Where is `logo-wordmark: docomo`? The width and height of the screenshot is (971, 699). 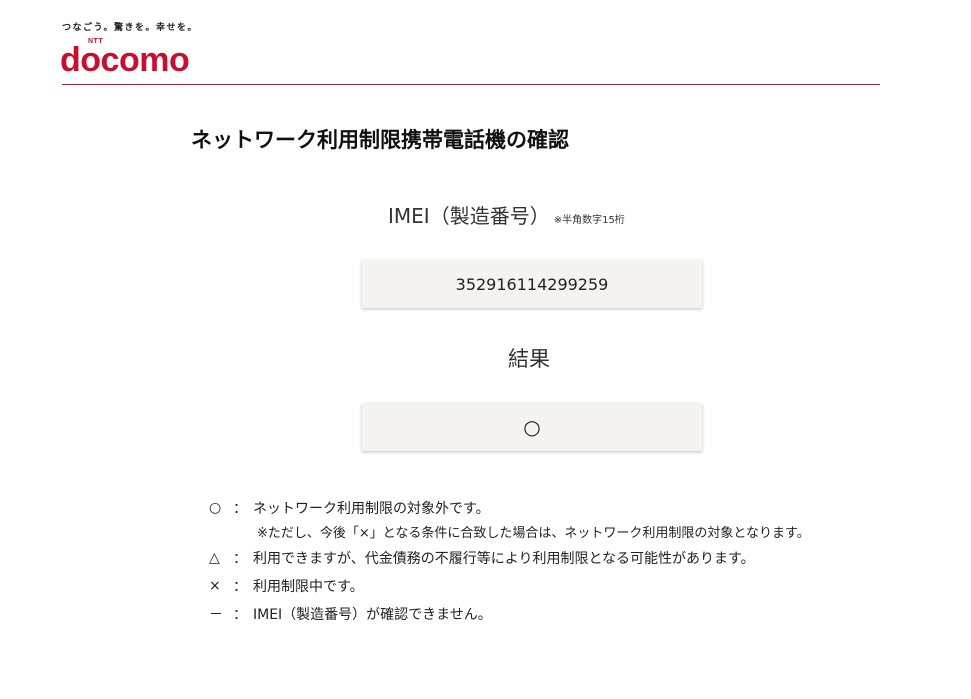 logo-wordmark: docomo is located at coordinates (125, 60).